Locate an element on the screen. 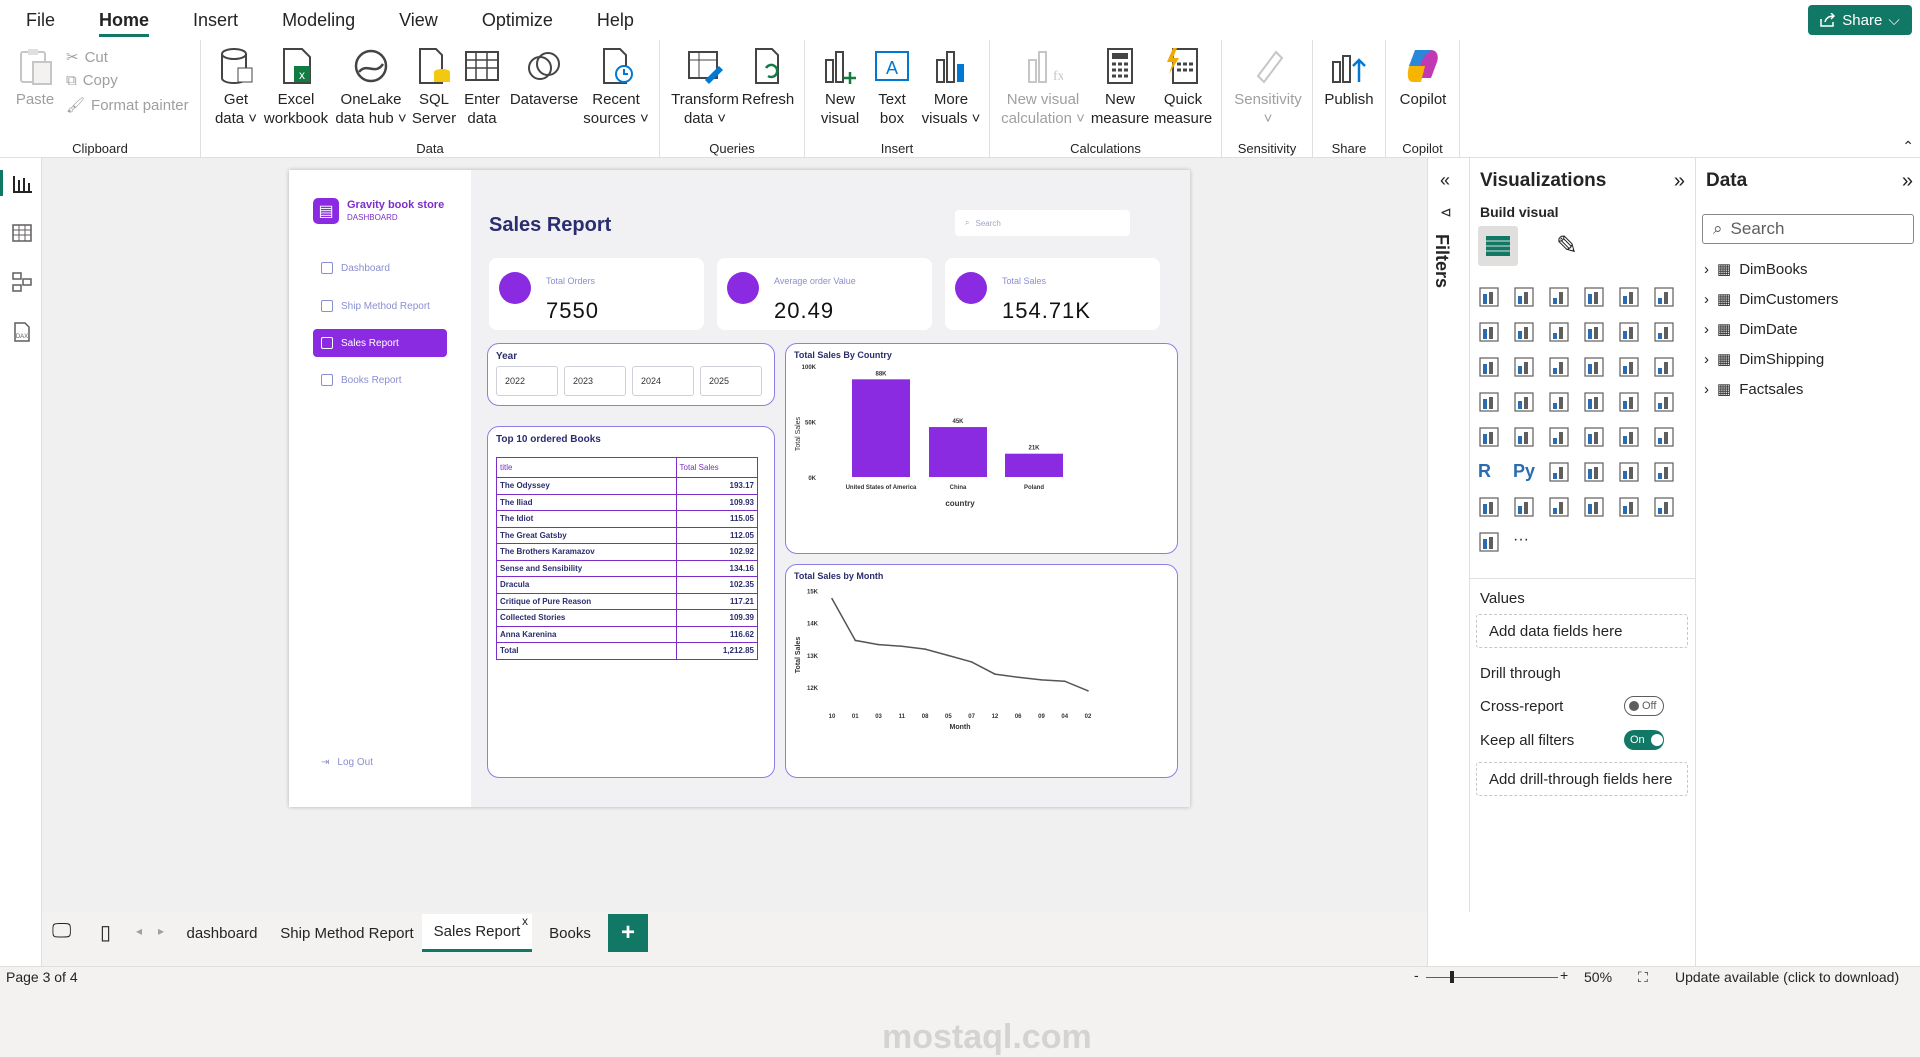 The image size is (1920, 1057). table-row: Critique of Pure Reason 117.21 is located at coordinates (627, 601).